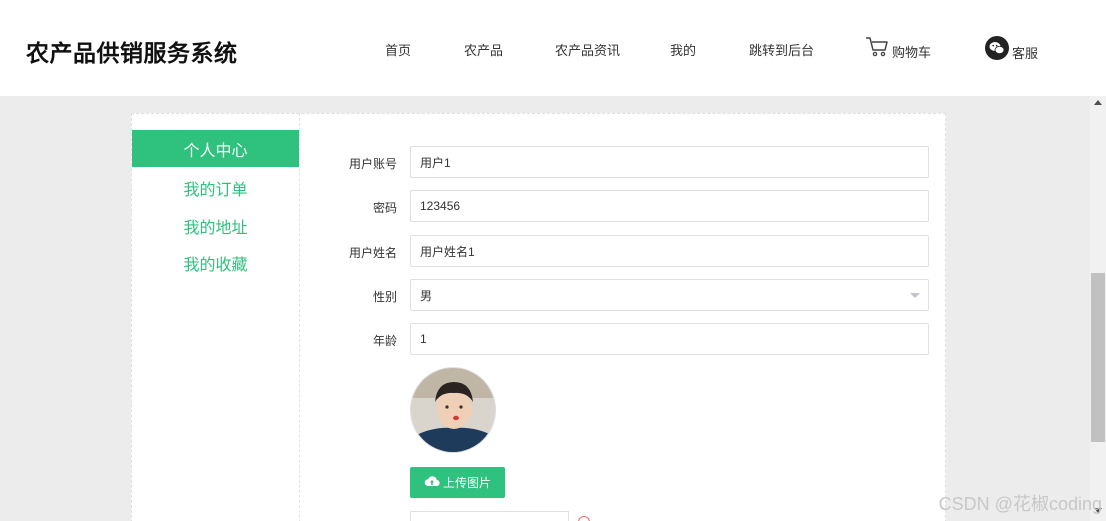 The height and width of the screenshot is (521, 1106). I want to click on nav-news: 农产品资讯, so click(587, 49).